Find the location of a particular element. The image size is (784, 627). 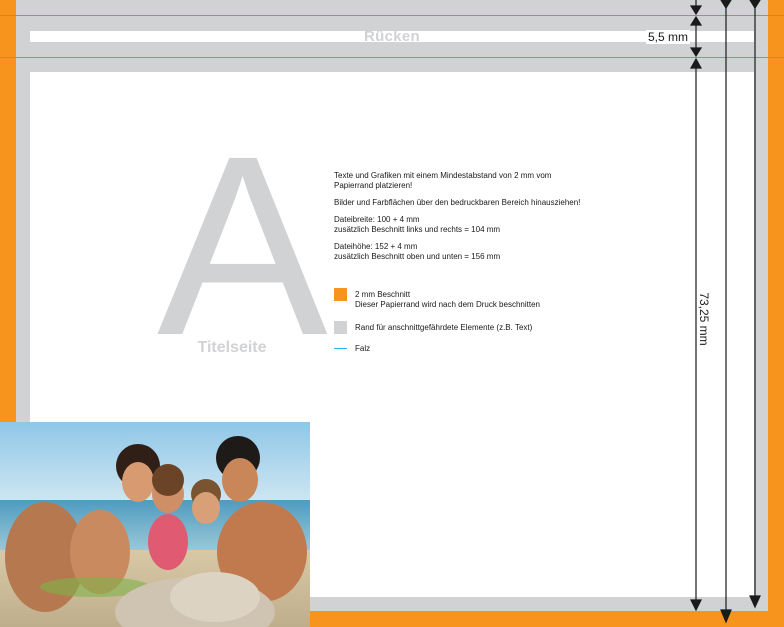

dimension-arrows is located at coordinates (725, 312).